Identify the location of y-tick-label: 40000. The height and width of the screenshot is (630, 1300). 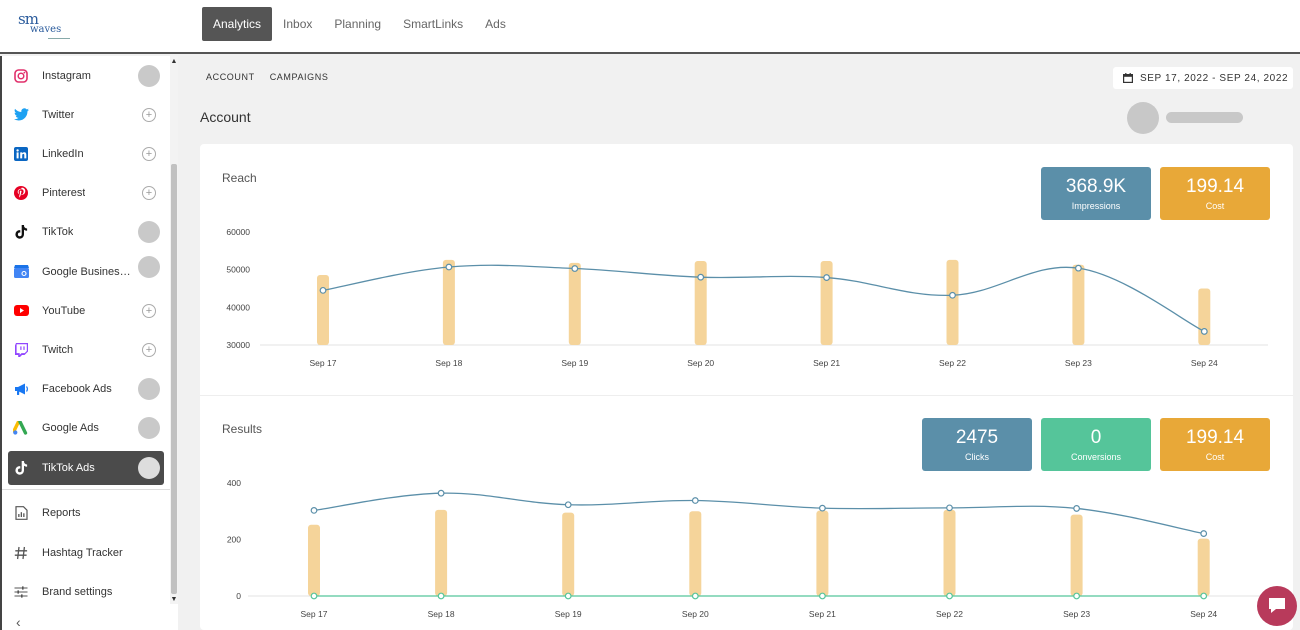
(238, 307).